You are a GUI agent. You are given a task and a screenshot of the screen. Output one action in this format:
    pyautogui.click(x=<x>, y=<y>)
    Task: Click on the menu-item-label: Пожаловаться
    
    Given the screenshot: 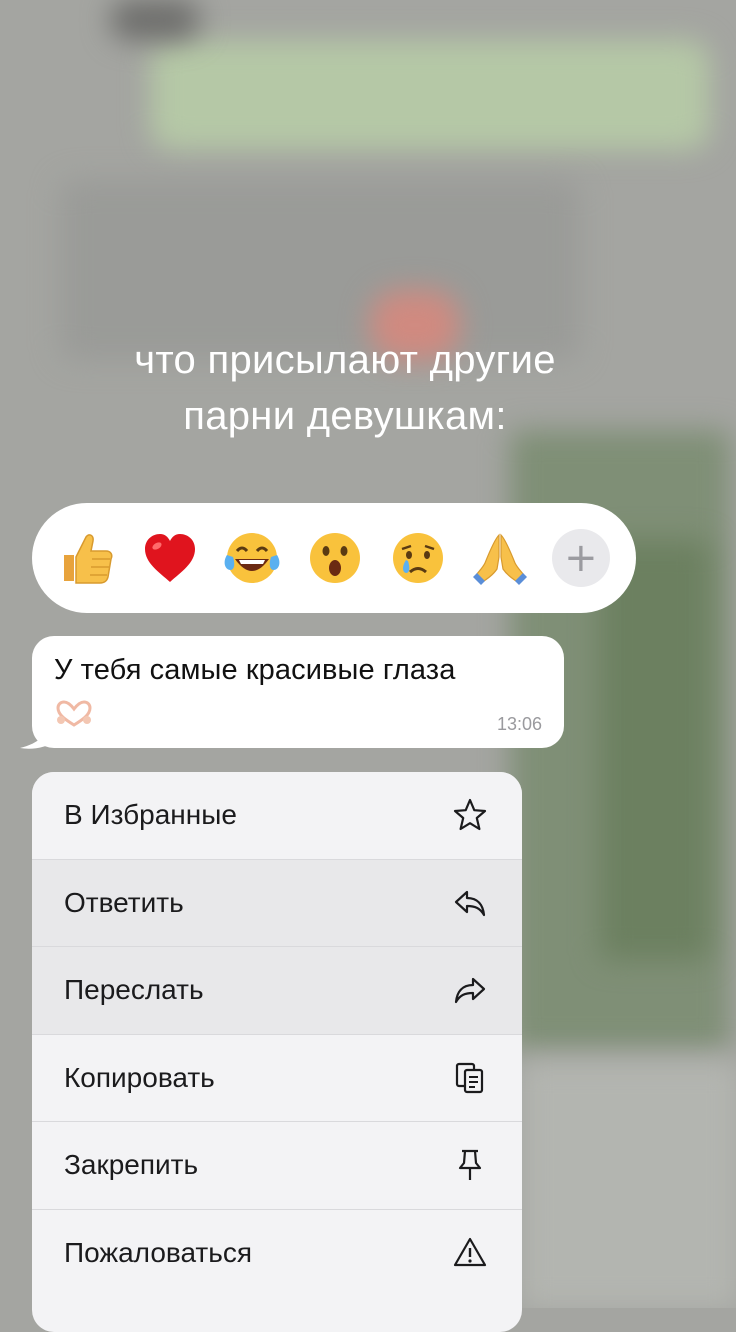 What is the action you would take?
    pyautogui.click(x=158, y=1253)
    